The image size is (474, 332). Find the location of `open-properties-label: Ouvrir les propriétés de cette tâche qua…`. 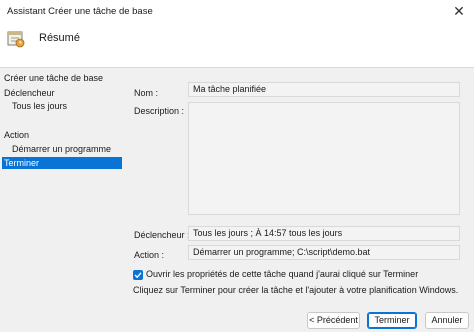

open-properties-label: Ouvrir les propriétés de cette tâche qua… is located at coordinates (282, 274).